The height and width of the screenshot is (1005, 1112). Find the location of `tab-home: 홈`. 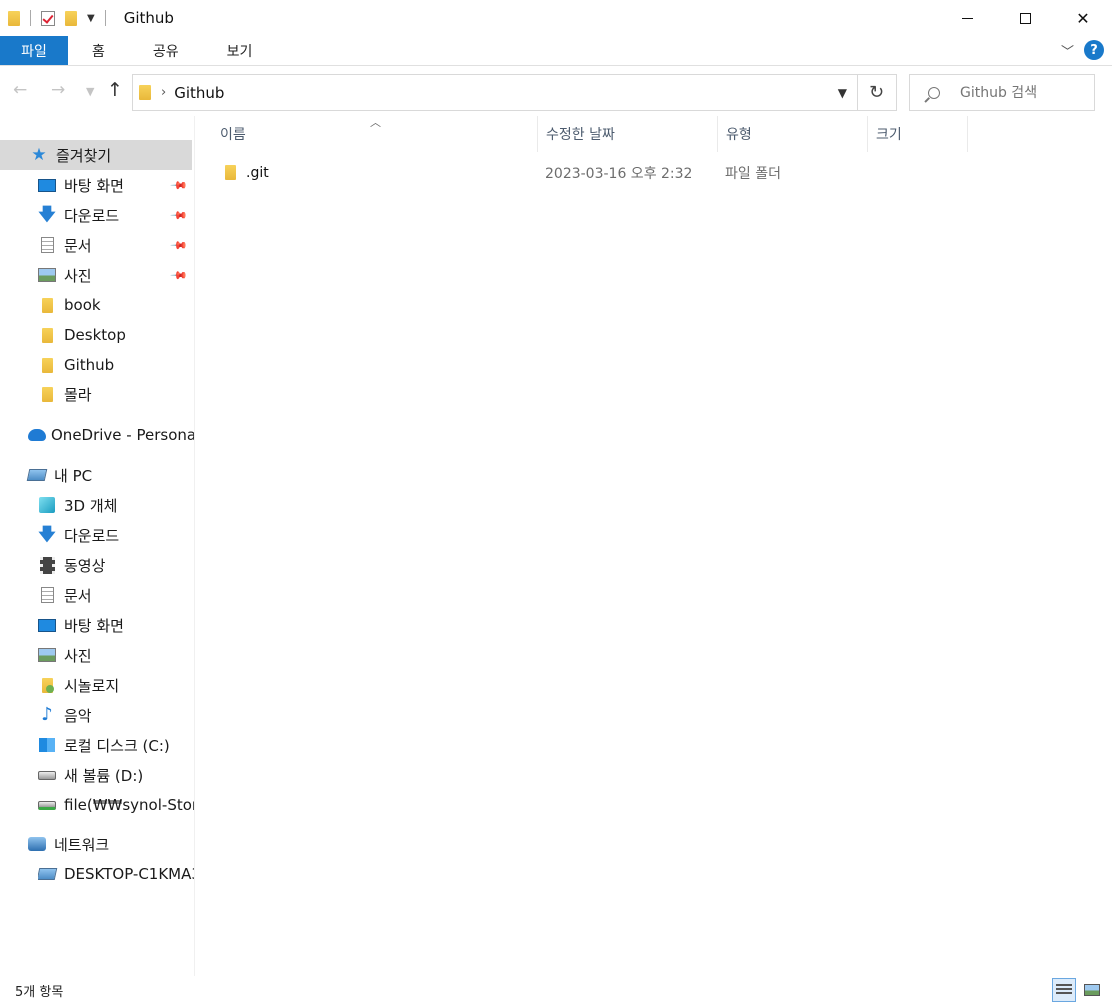

tab-home: 홈 is located at coordinates (98, 50).